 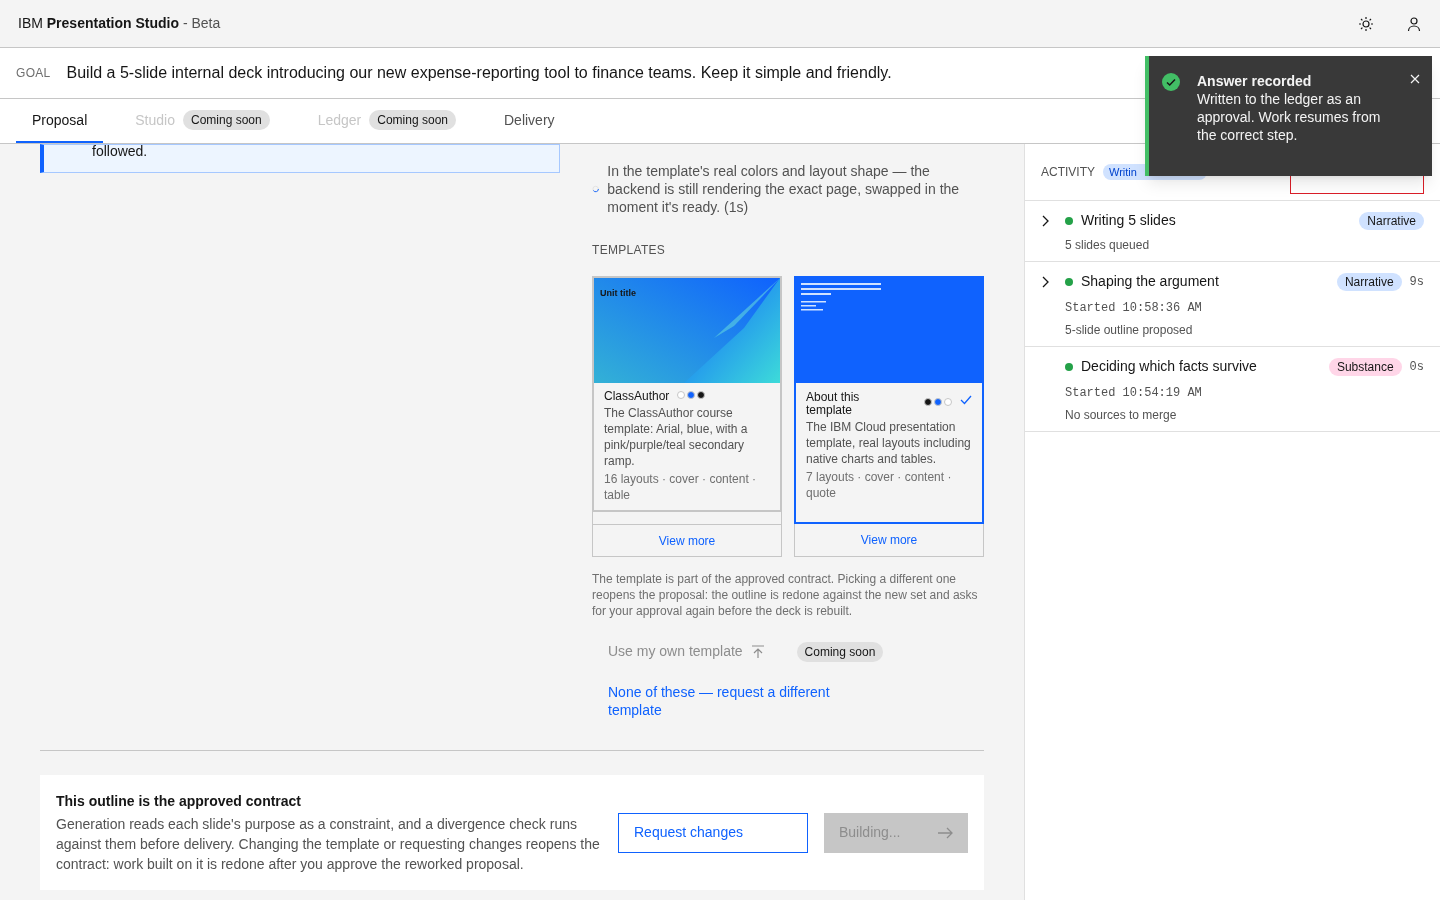 I want to click on contract-text: Generation reads each slide's purpose as a constraint, and a divergence check runs against them before delivery. Changing the template or requesting changes reopens the contract: work built on it is redone after you approve the reworked proposal., so click(x=328, y=844).